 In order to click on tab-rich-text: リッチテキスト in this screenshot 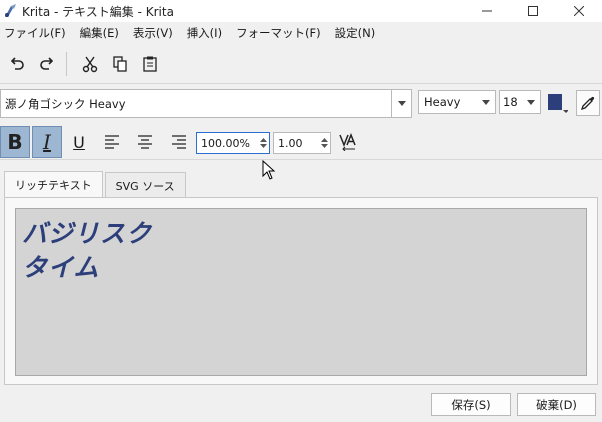, I will do `click(53, 184)`.